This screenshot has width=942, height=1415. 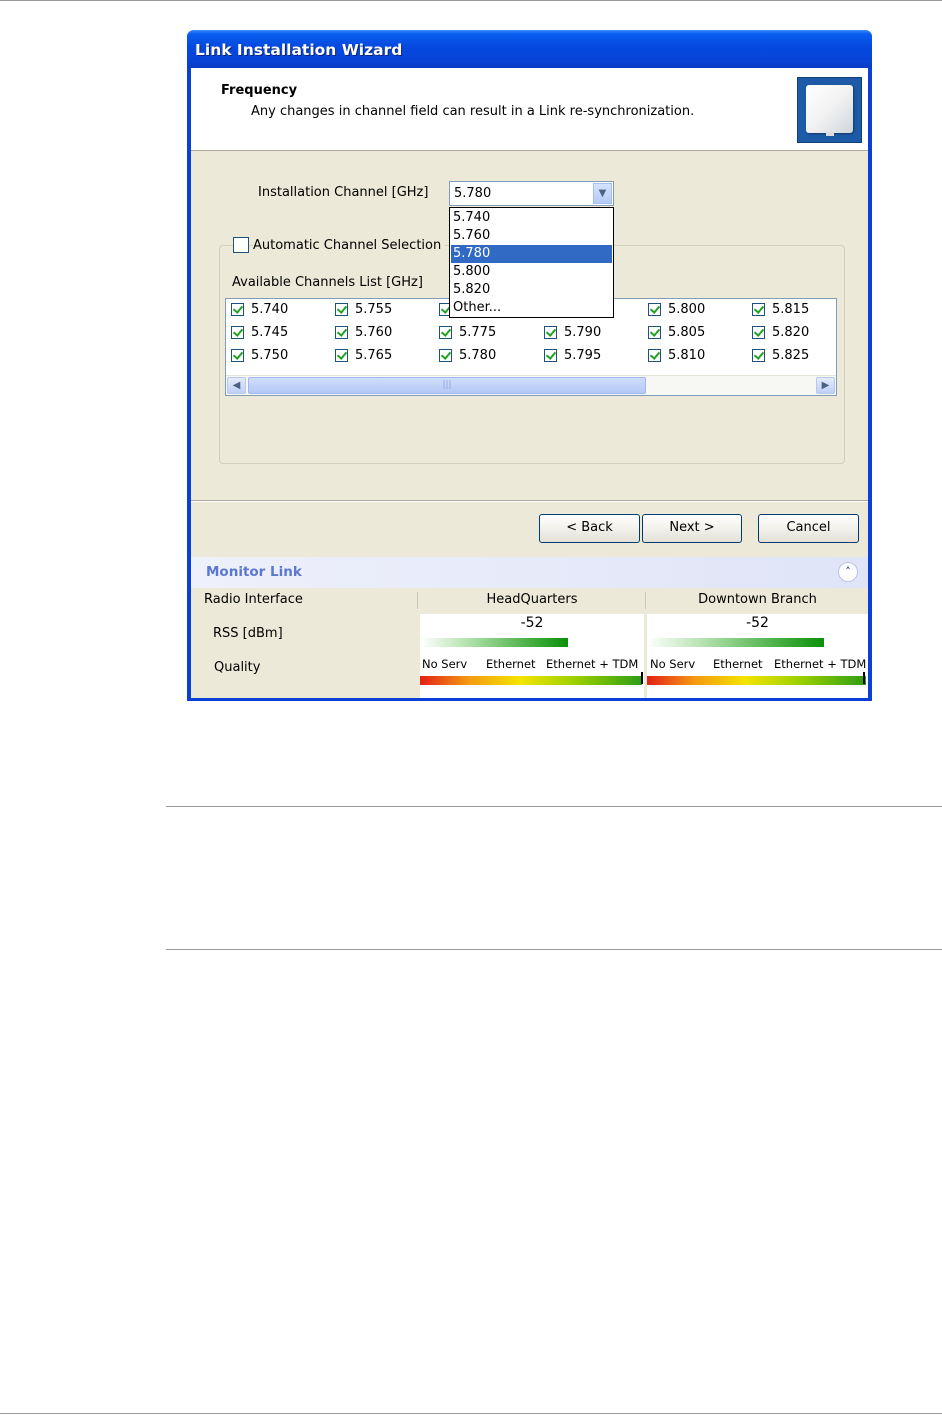 What do you see at coordinates (757, 599) in the screenshot?
I see `column-header-downtown-branch: Downtown Branch` at bounding box center [757, 599].